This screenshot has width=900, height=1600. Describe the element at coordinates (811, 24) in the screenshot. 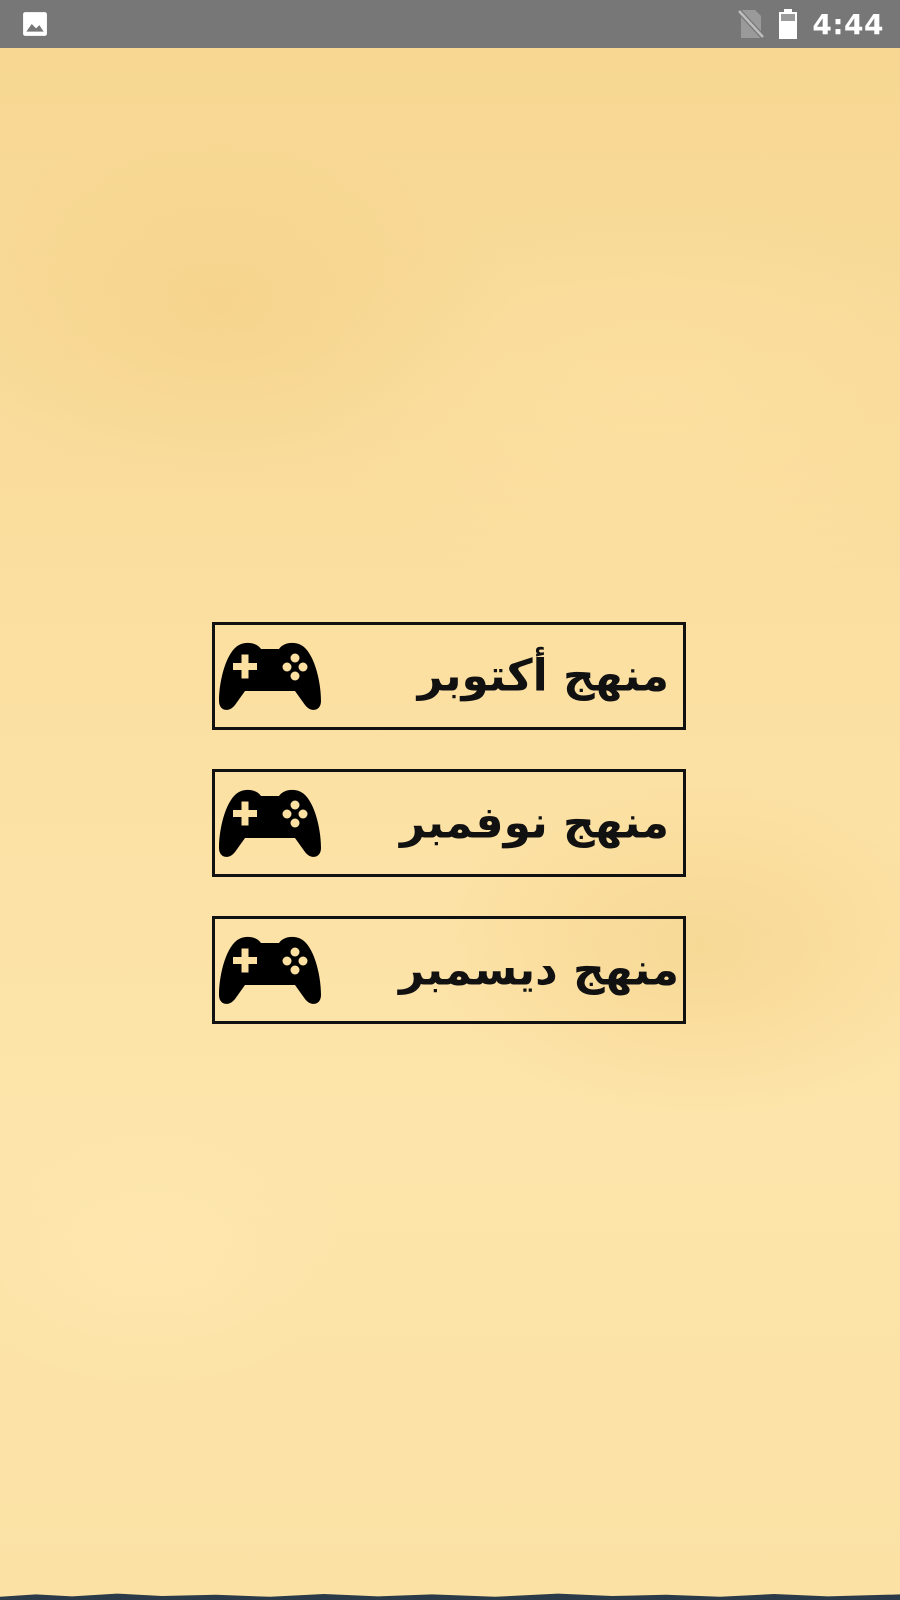

I see `status-icons: 4:44` at that location.